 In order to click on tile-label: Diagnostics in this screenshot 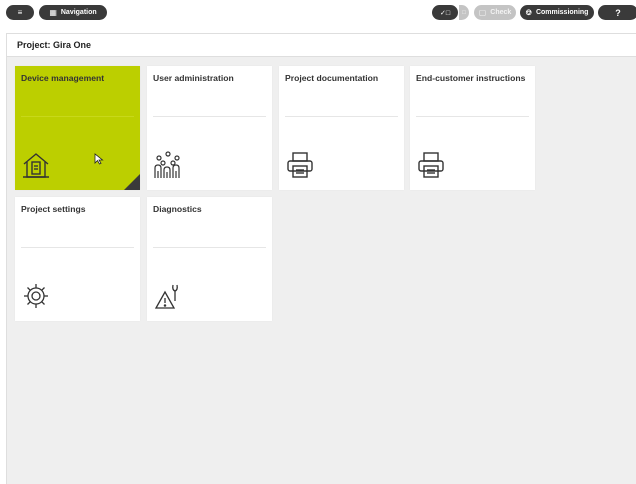, I will do `click(177, 209)`.